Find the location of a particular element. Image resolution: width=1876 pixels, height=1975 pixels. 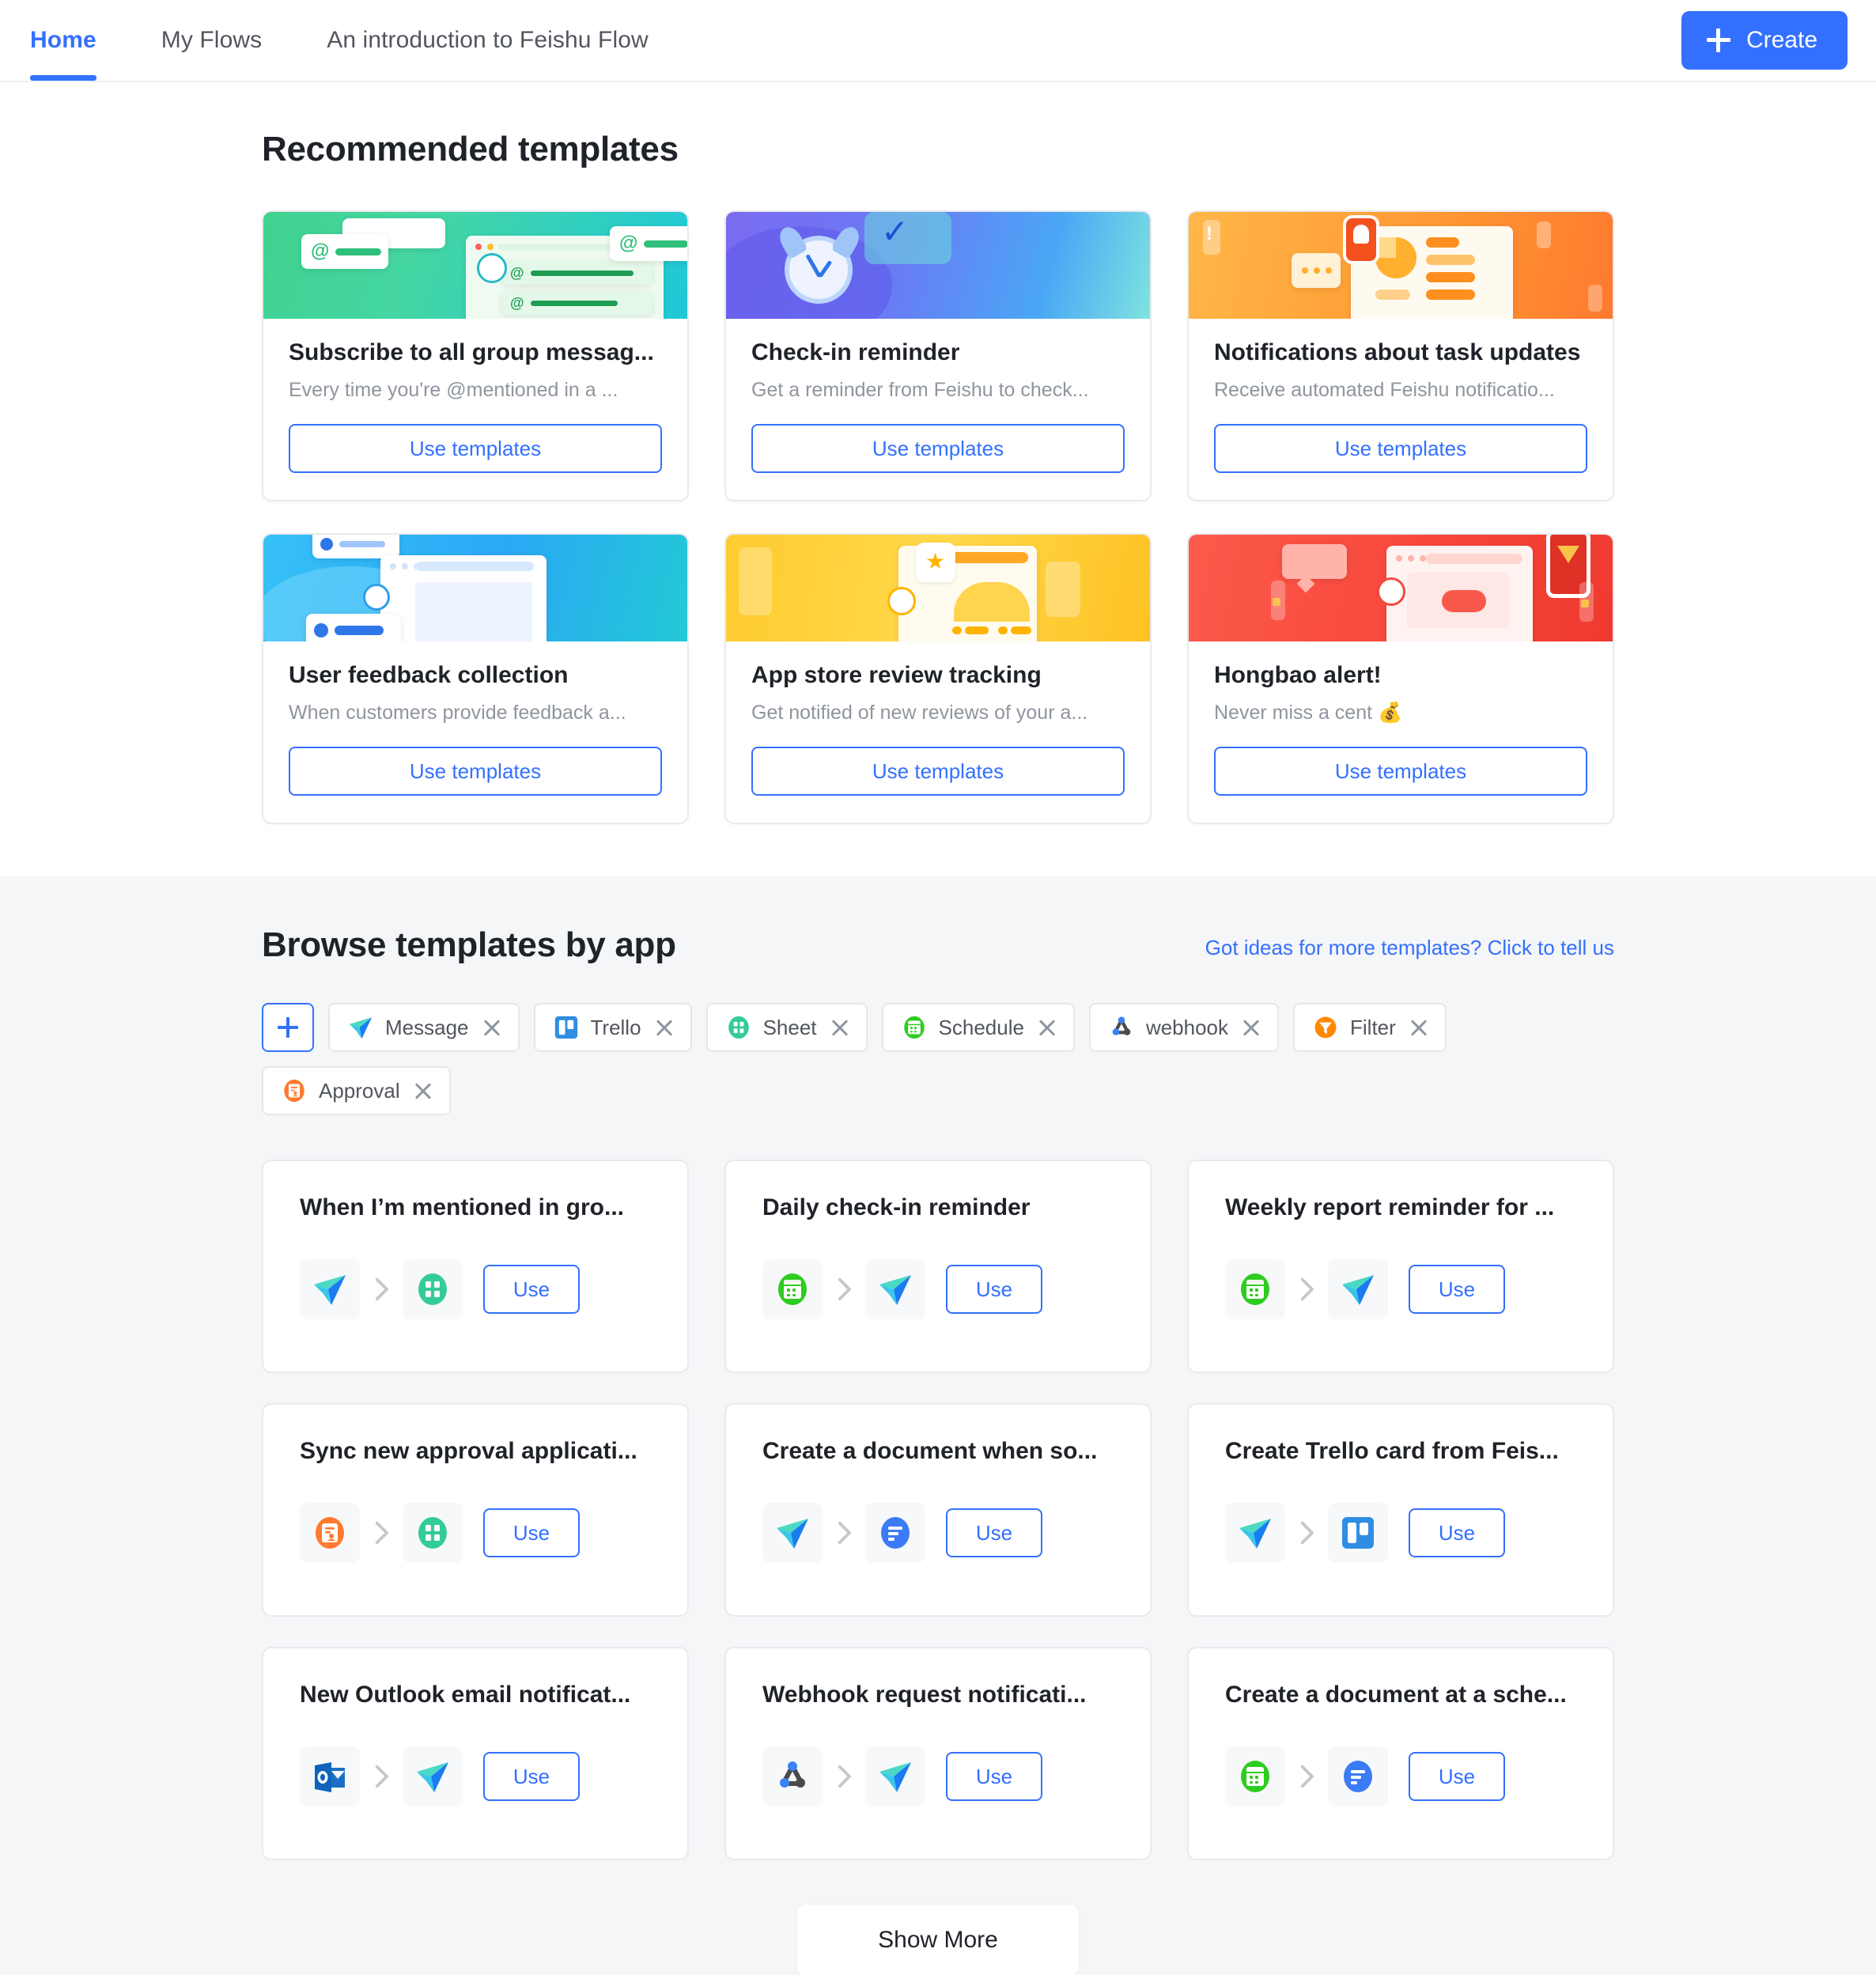

add-filter-button is located at coordinates (288, 1027).